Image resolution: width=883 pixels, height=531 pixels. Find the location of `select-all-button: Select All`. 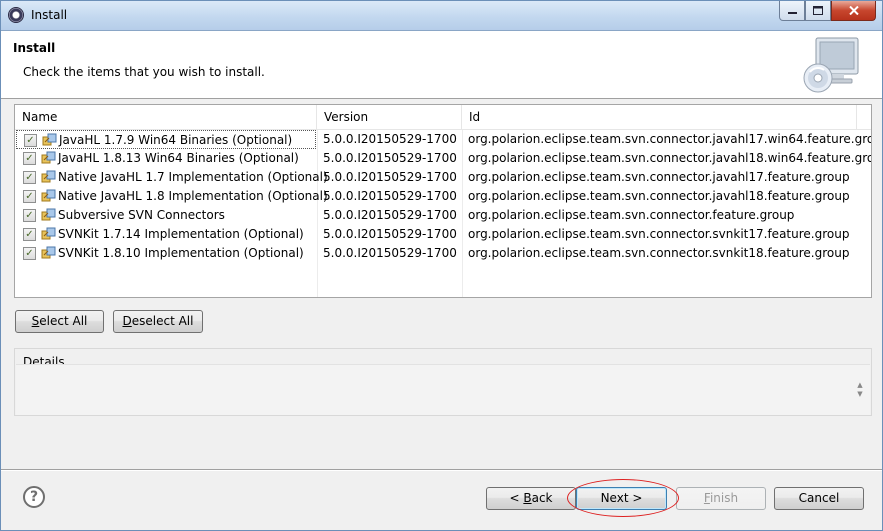

select-all-button: Select All is located at coordinates (59, 321).